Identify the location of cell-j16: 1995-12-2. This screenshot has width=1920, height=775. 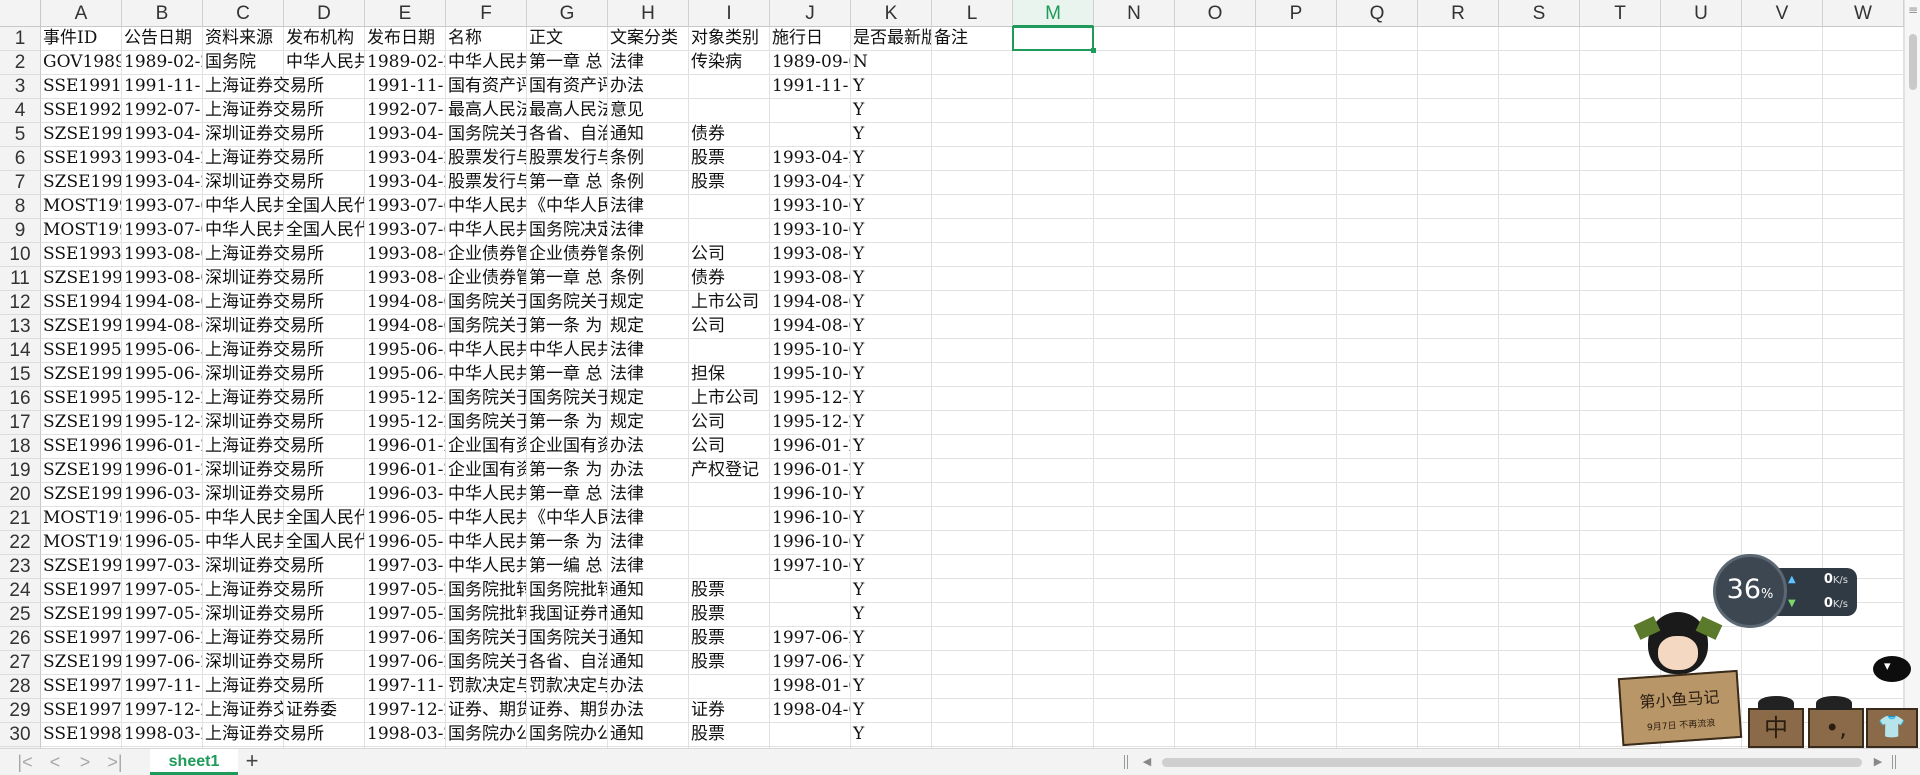
(810, 399).